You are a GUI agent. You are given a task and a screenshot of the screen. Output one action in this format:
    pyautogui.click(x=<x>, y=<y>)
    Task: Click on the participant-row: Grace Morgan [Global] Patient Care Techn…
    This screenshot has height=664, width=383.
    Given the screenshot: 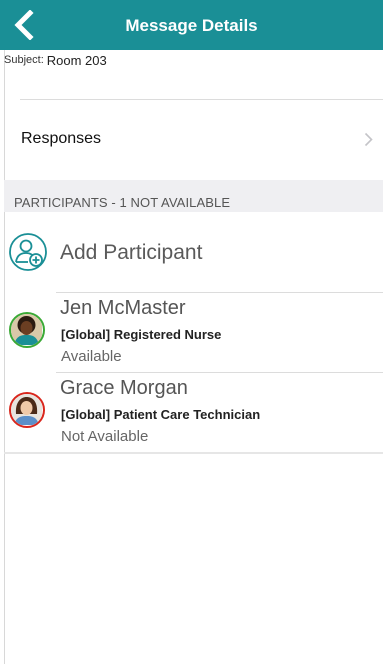 What is the action you would take?
    pyautogui.click(x=193, y=413)
    